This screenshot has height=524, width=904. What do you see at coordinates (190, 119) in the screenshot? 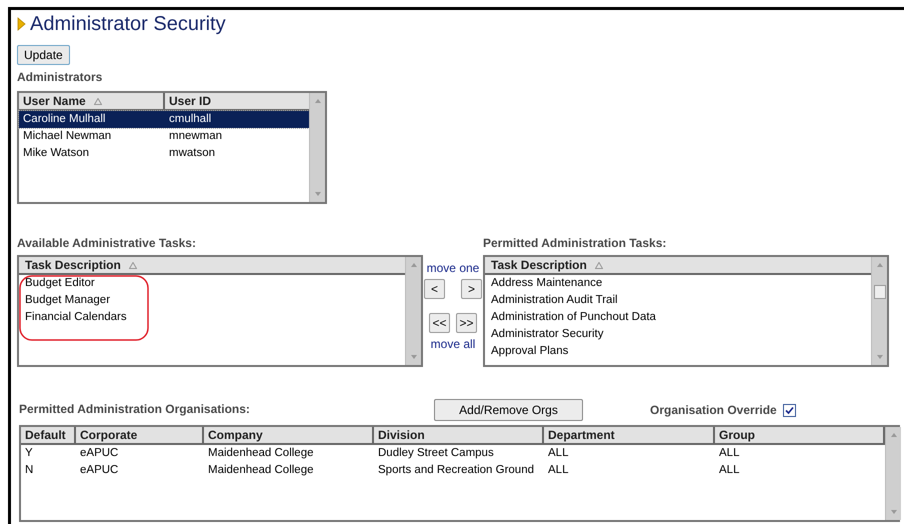
I see `table-cell-text: cmulhall` at bounding box center [190, 119].